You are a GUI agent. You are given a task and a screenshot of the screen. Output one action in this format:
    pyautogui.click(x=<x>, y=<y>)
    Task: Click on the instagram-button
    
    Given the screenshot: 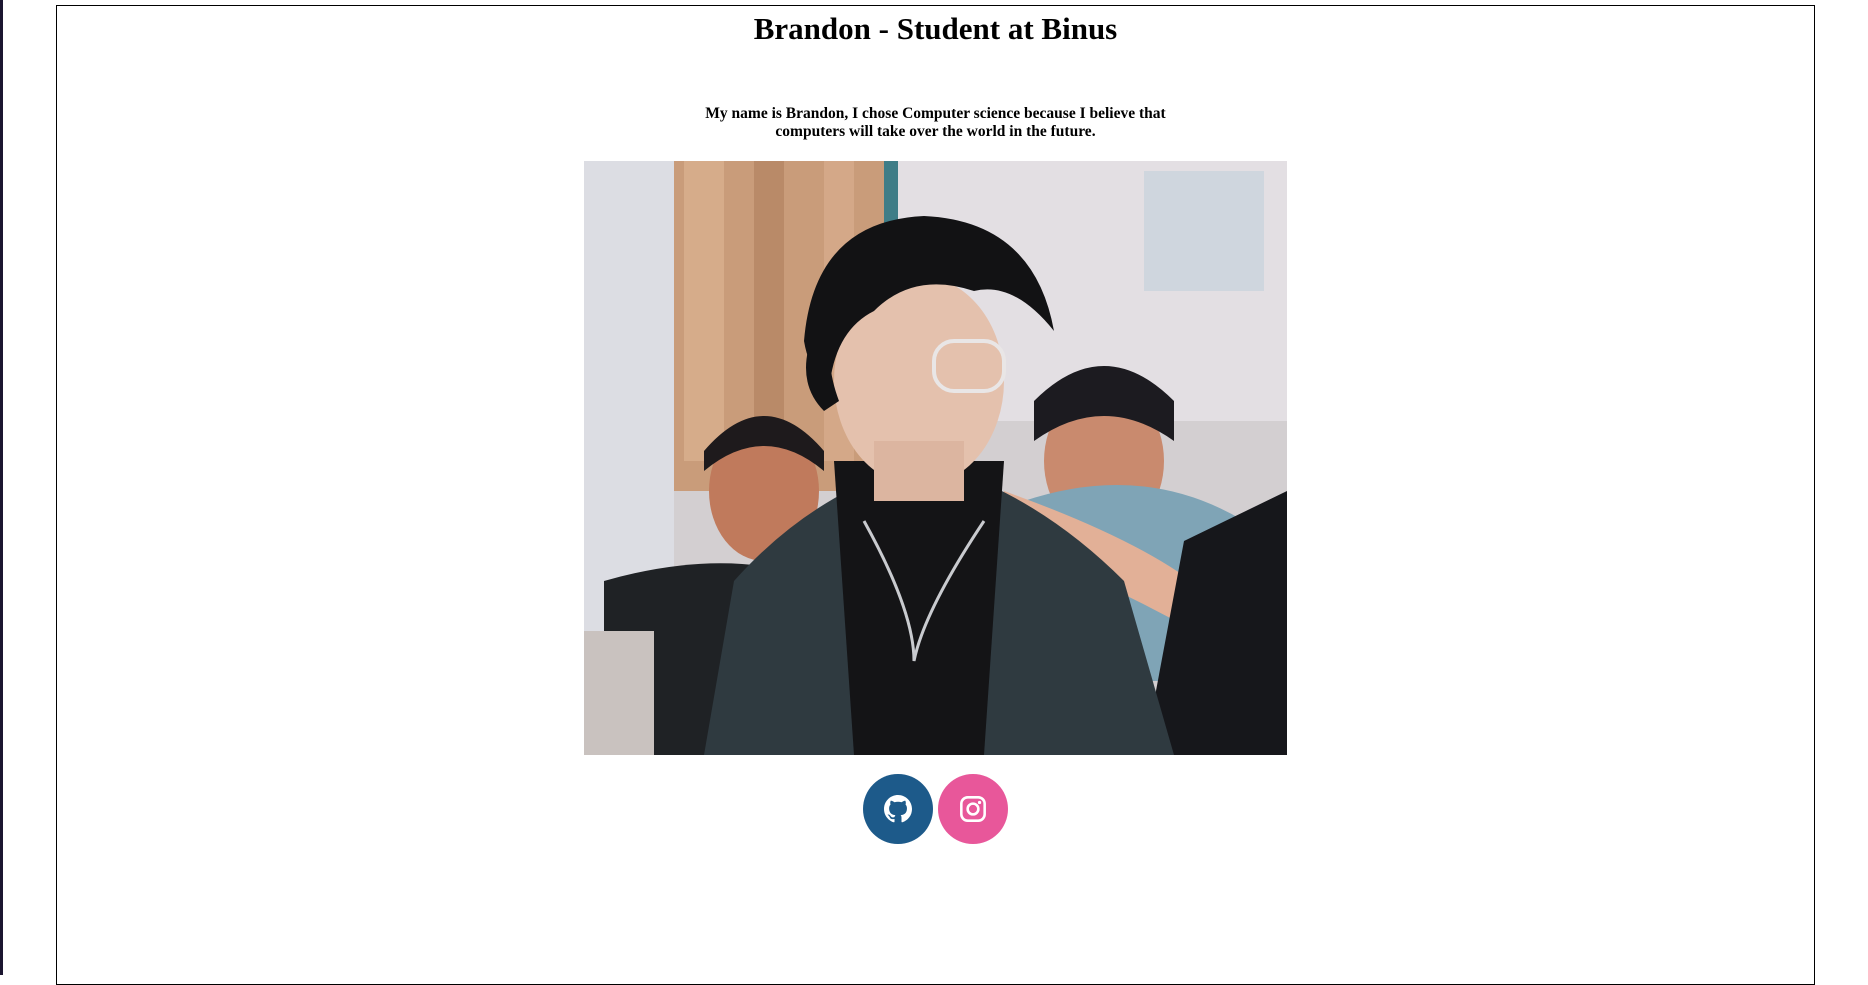 What is the action you would take?
    pyautogui.click(x=973, y=809)
    